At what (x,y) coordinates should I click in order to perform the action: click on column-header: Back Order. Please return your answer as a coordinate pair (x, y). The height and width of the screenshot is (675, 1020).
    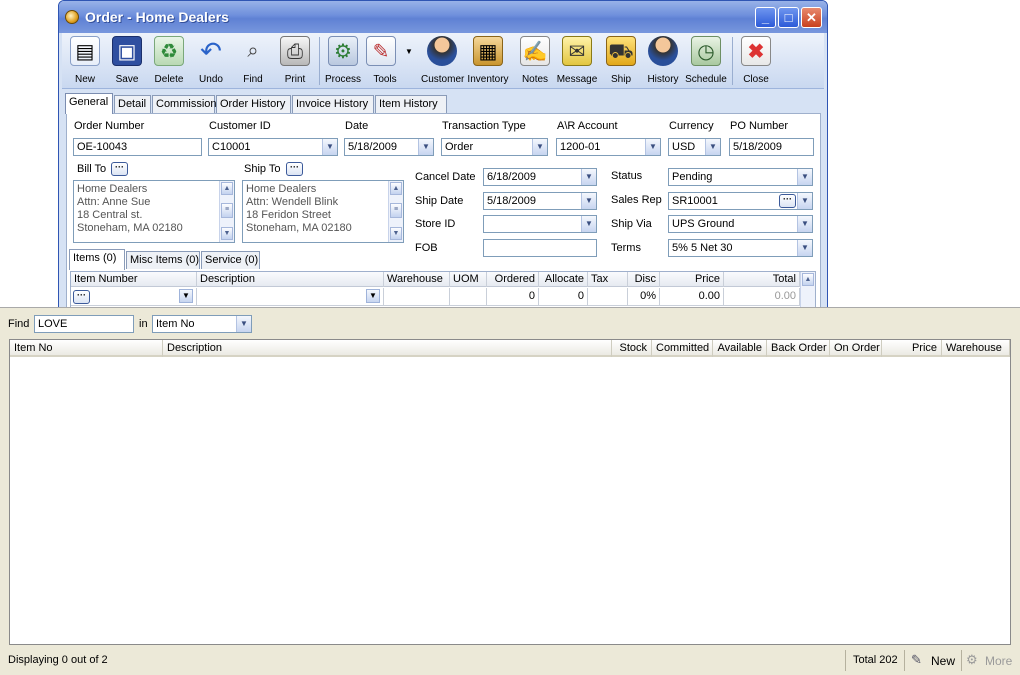
    Looking at the image, I should click on (798, 348).